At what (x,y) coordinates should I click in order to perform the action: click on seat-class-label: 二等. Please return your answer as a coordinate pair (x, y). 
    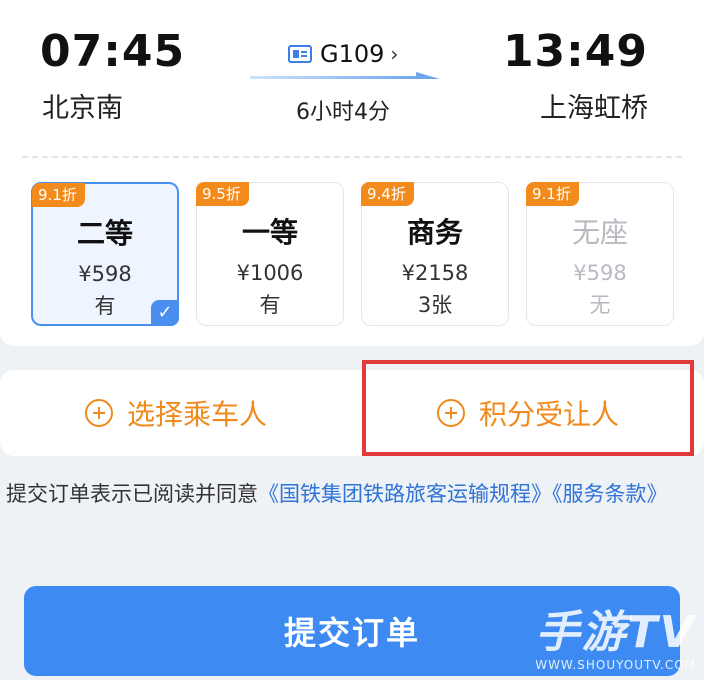
    Looking at the image, I should click on (104, 233).